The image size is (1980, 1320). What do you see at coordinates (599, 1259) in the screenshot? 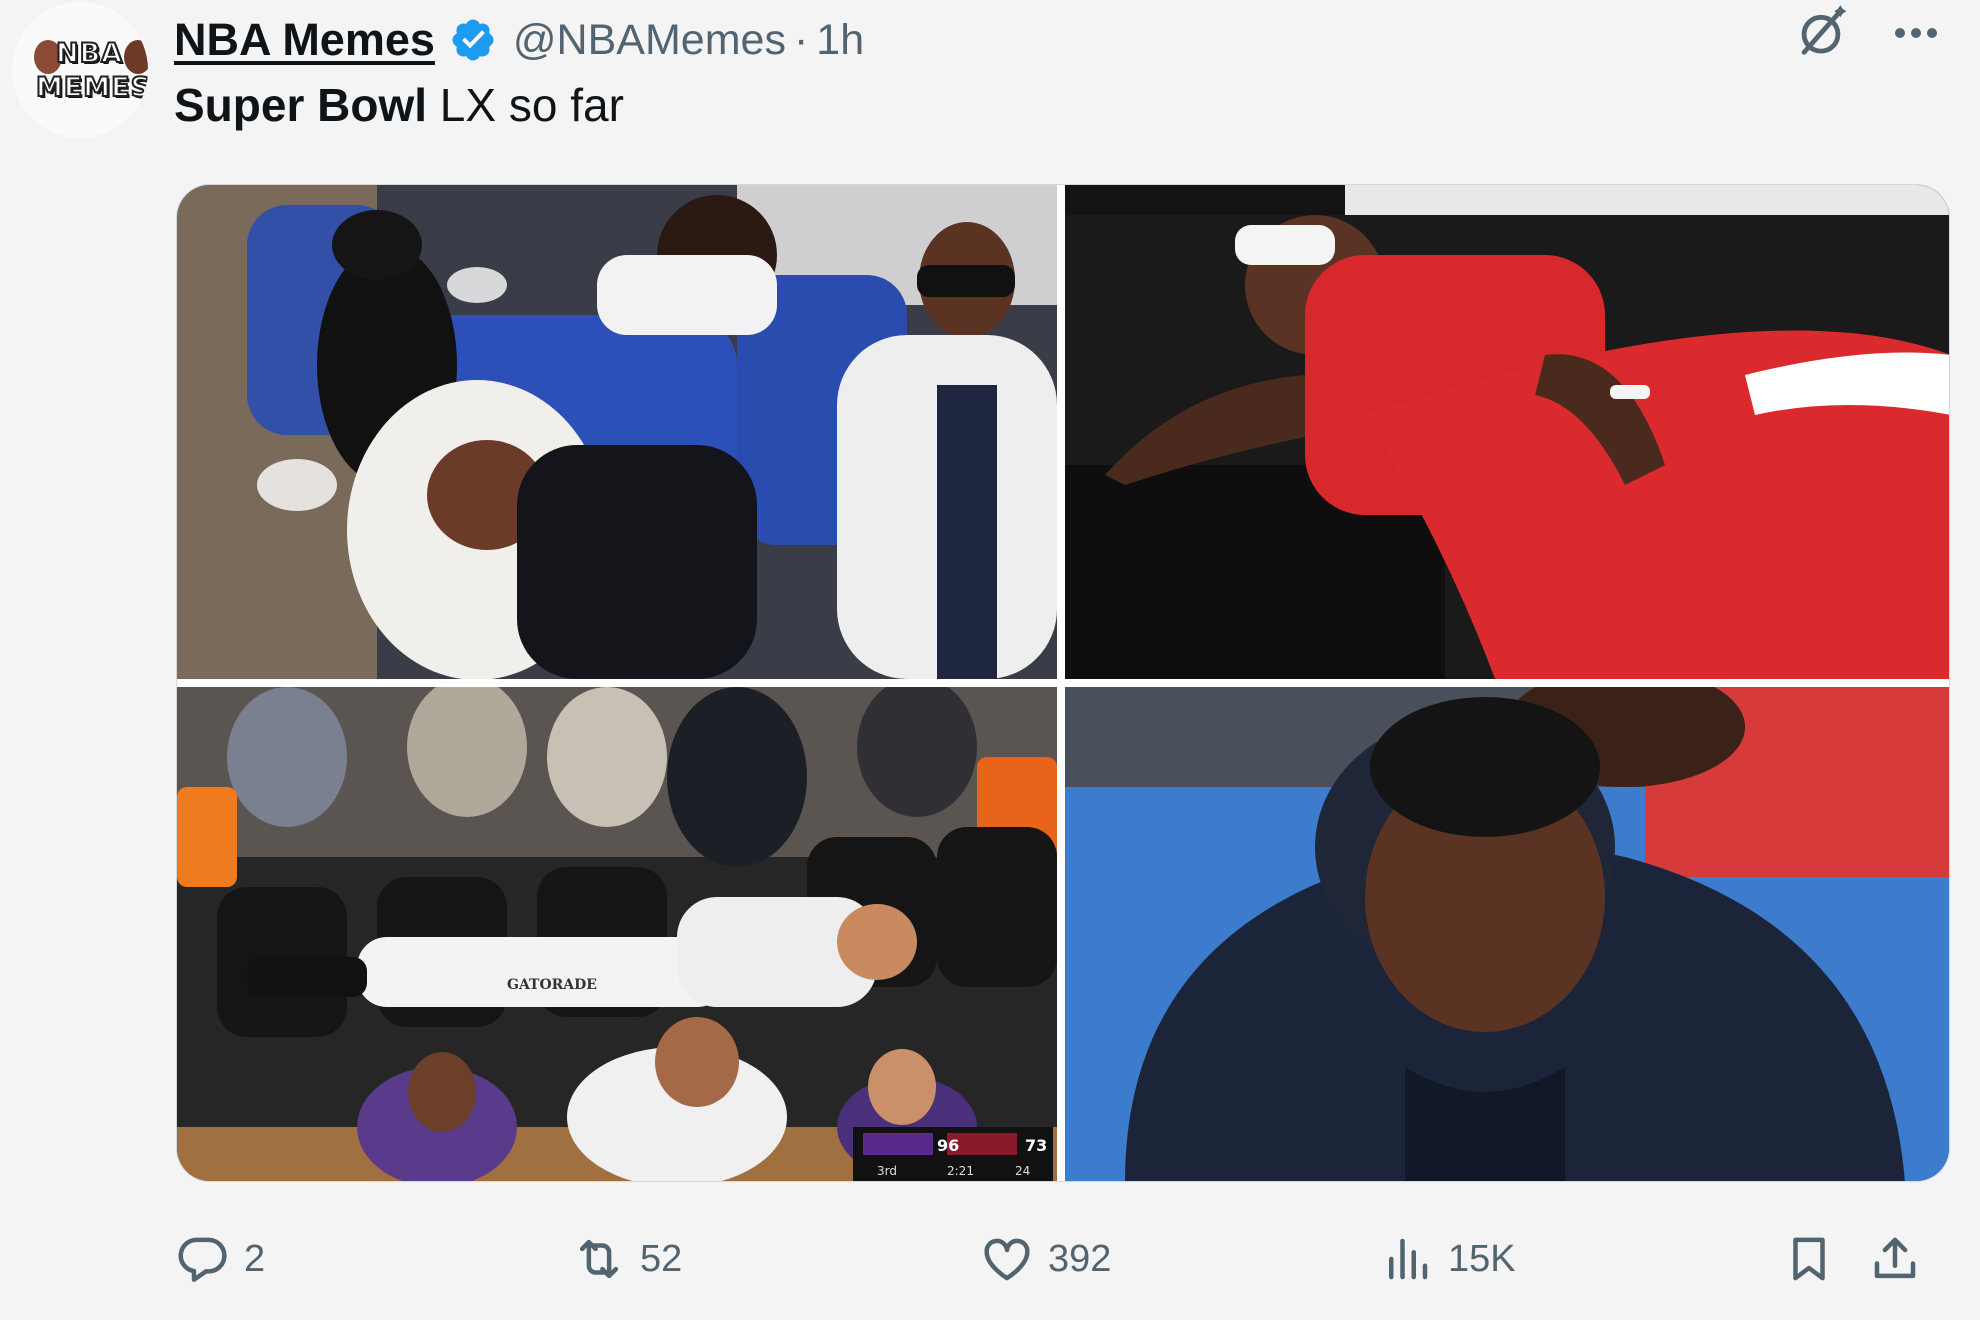
I see `repost-icon` at bounding box center [599, 1259].